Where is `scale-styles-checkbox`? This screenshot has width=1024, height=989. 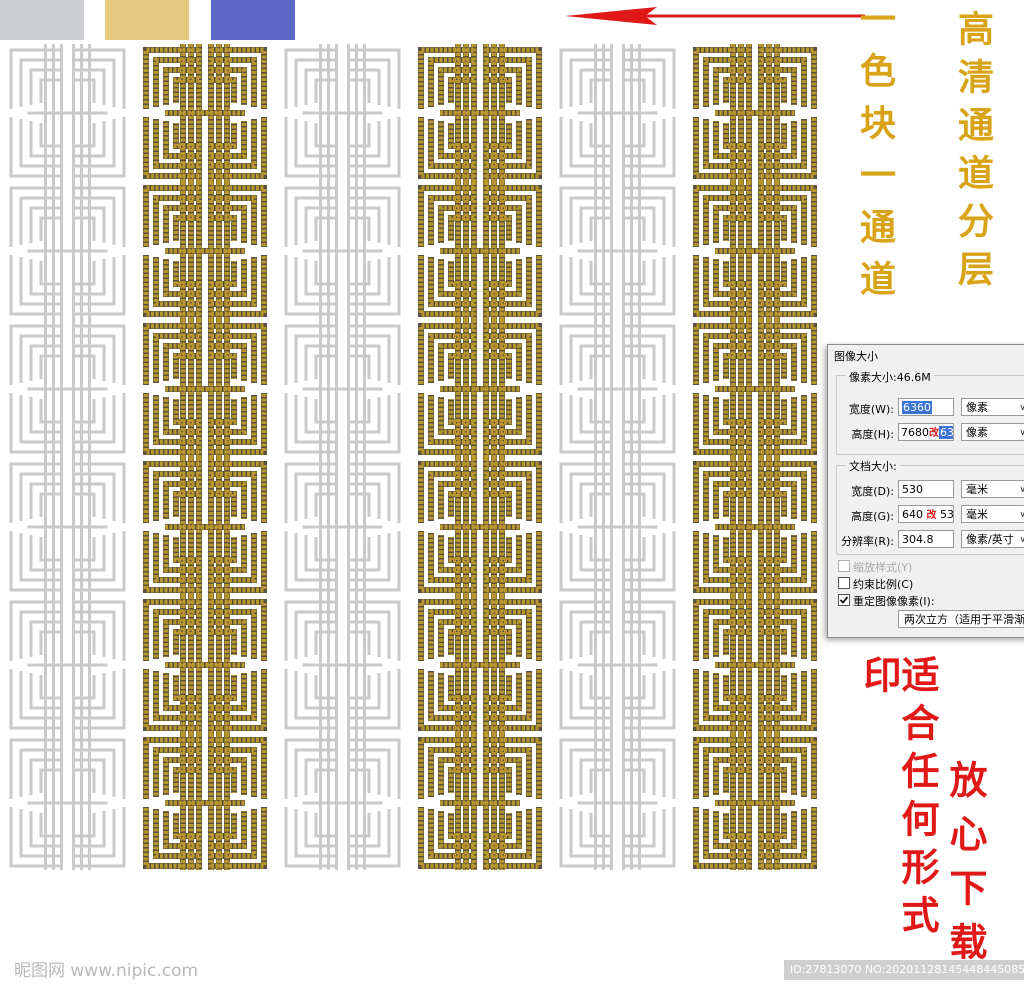
scale-styles-checkbox is located at coordinates (844, 566).